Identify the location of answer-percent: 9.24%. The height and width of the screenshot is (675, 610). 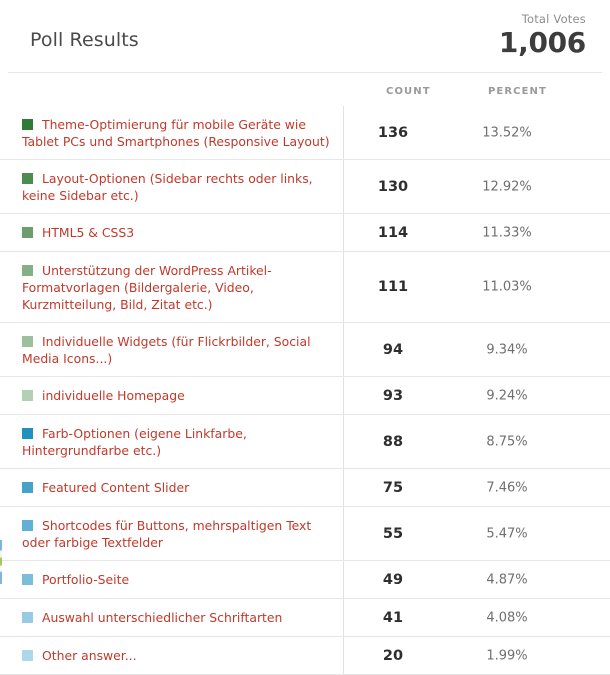
(507, 395).